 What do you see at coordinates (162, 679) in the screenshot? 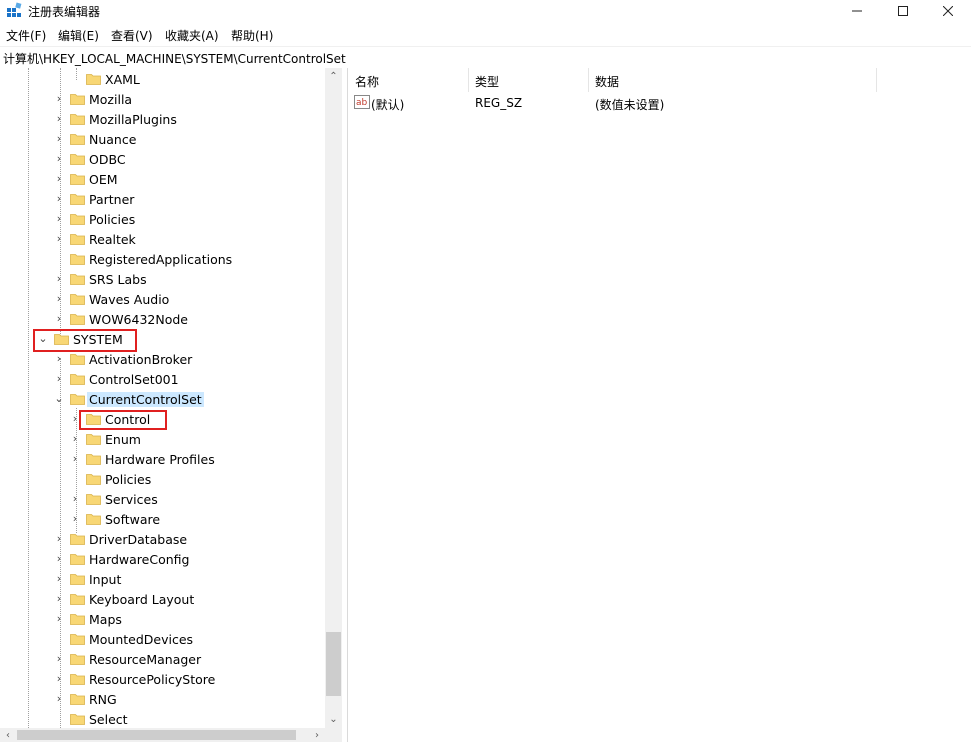
I see `tree-item: › ResourcePolicyStore` at bounding box center [162, 679].